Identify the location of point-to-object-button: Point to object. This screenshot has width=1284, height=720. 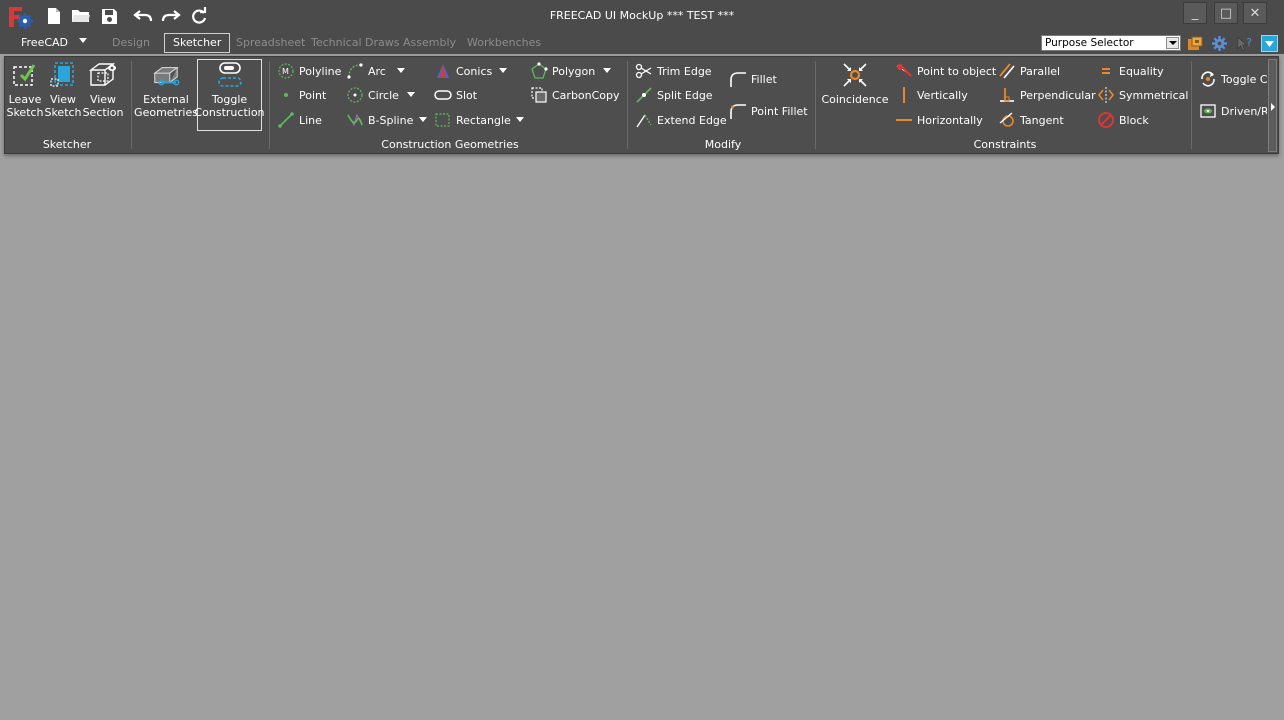
(945, 71).